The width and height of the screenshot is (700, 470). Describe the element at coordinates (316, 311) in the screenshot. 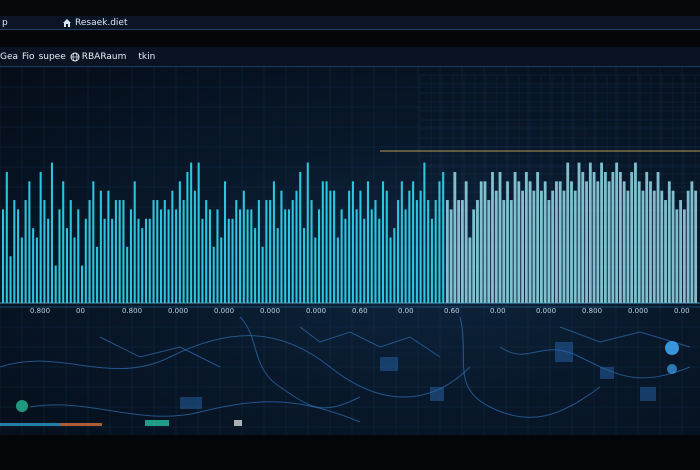

I see `tick-label: 0.000` at that location.